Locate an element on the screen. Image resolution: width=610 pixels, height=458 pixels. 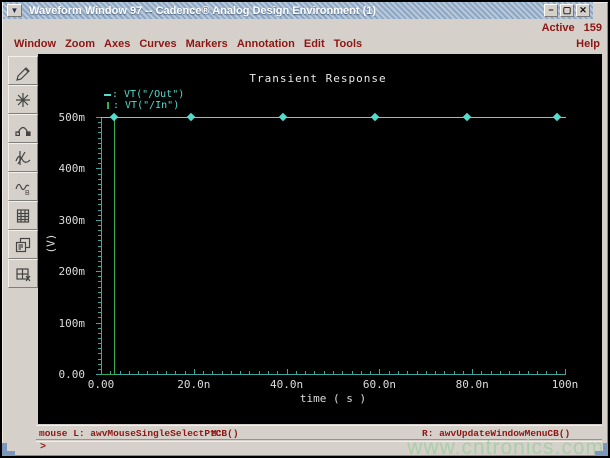
copy-window-button is located at coordinates (23, 244).